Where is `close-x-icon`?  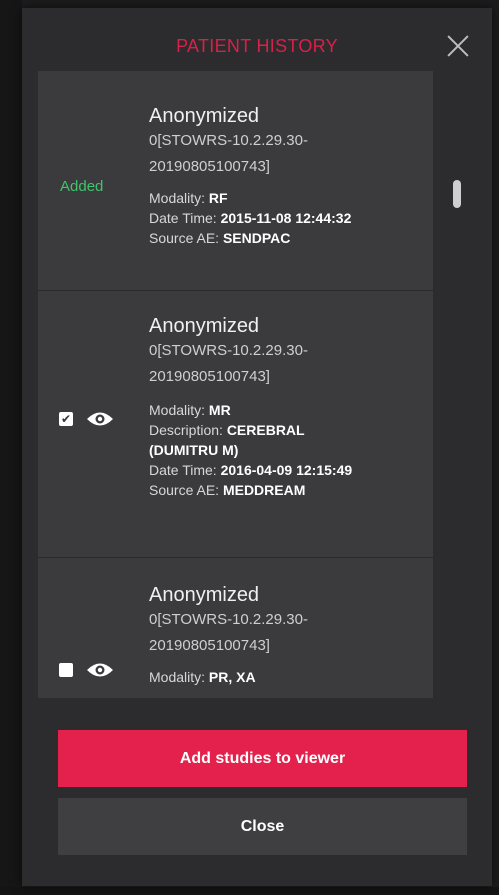
close-x-icon is located at coordinates (458, 46).